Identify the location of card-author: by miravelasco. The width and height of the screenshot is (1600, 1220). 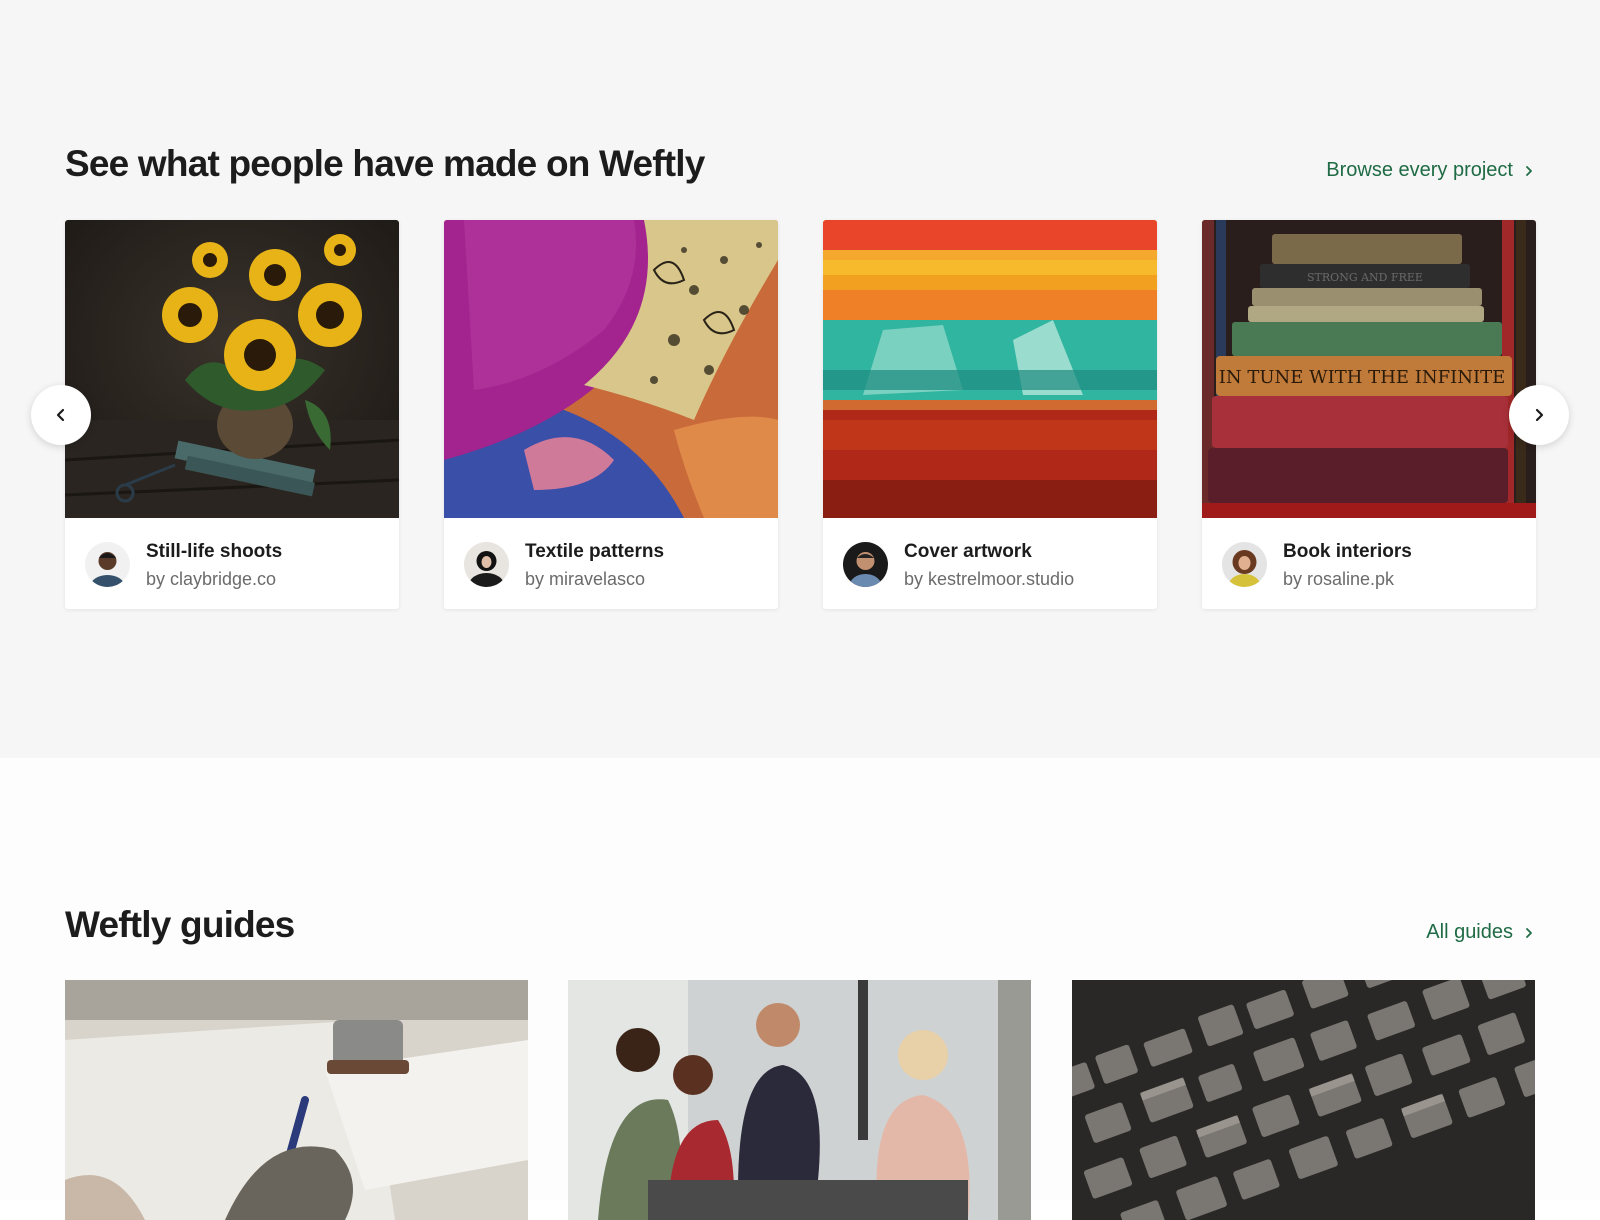
(585, 579).